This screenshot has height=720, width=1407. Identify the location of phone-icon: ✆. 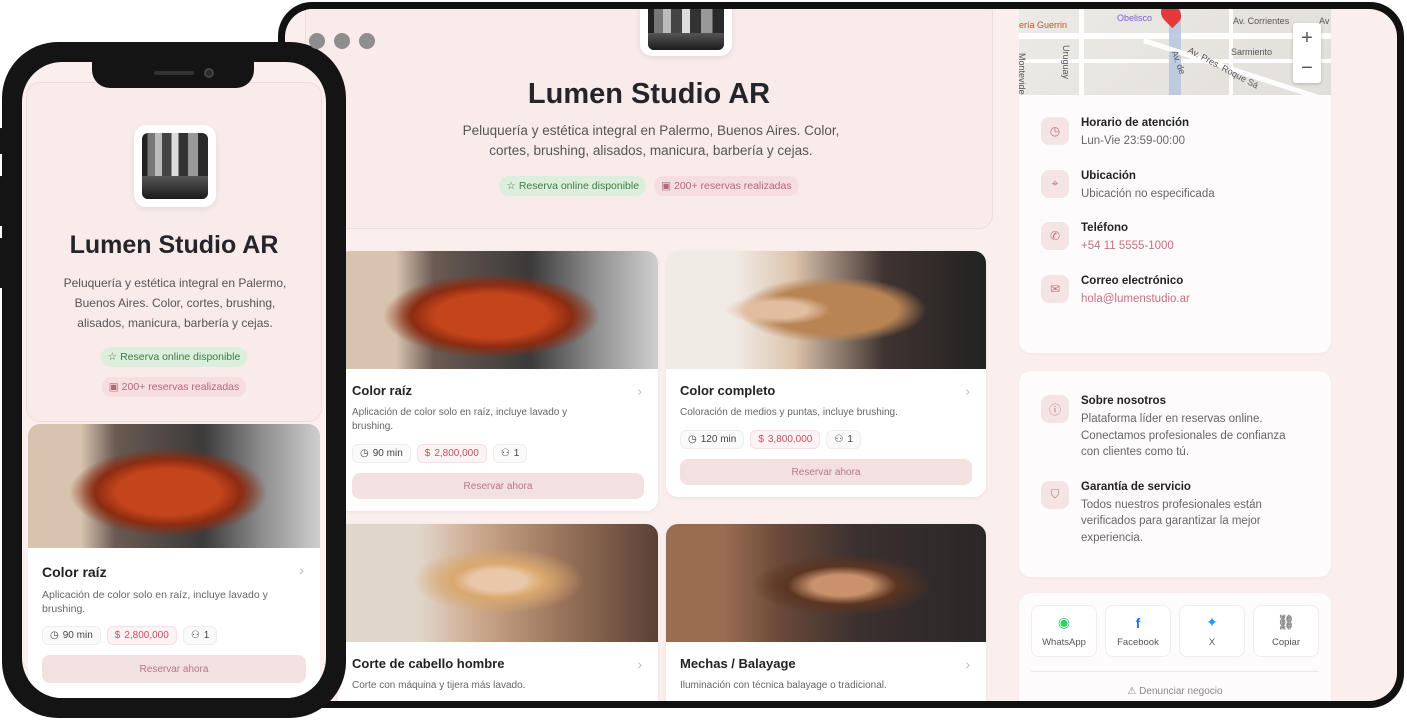
(1055, 236).